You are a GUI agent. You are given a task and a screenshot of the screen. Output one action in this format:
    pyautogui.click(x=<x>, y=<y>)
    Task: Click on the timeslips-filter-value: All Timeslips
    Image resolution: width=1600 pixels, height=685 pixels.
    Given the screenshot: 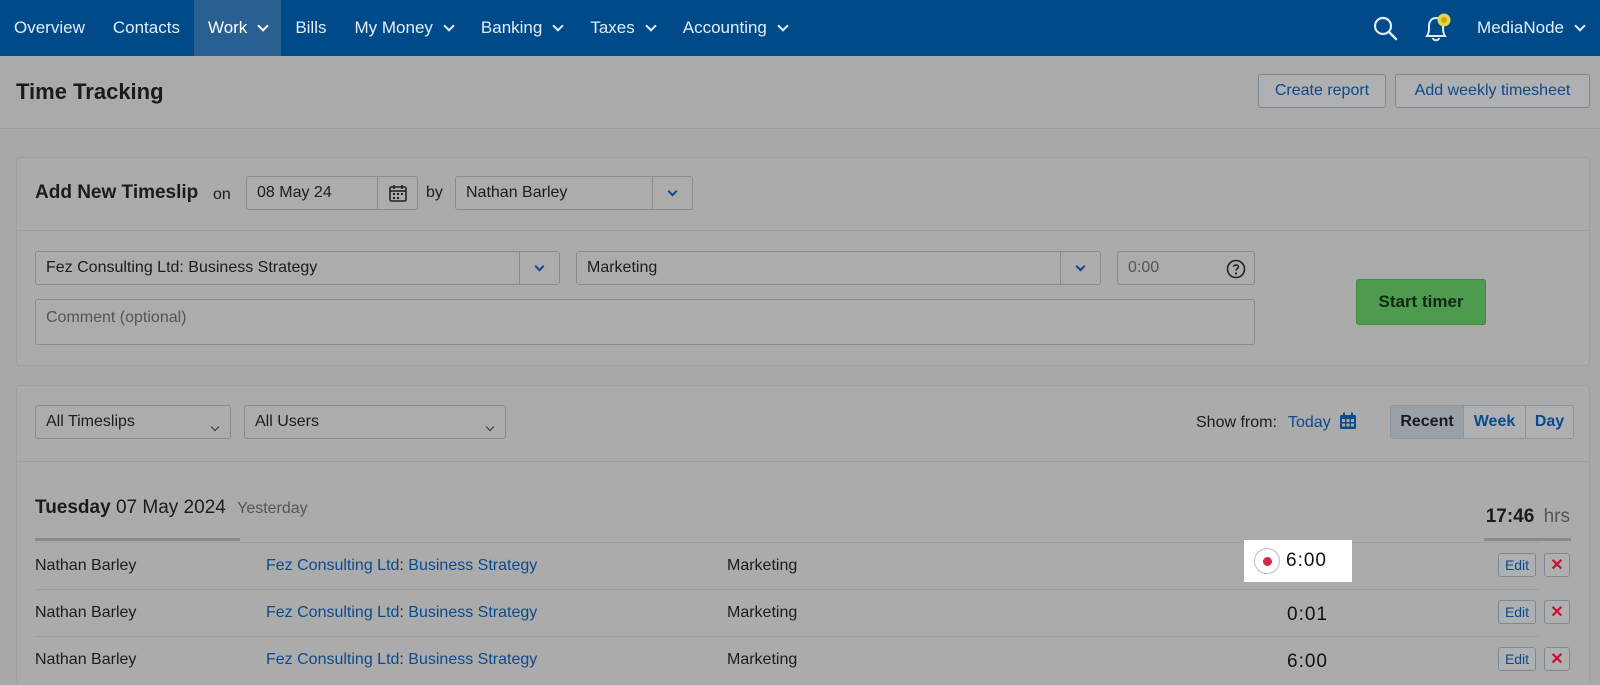 What is the action you would take?
    pyautogui.click(x=90, y=421)
    